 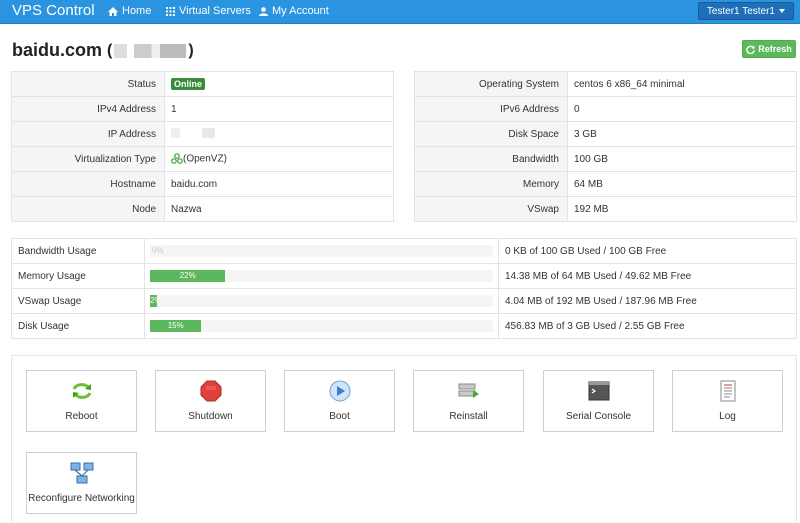 I want to click on info-row-node: Node Nazwa, so click(x=202, y=209).